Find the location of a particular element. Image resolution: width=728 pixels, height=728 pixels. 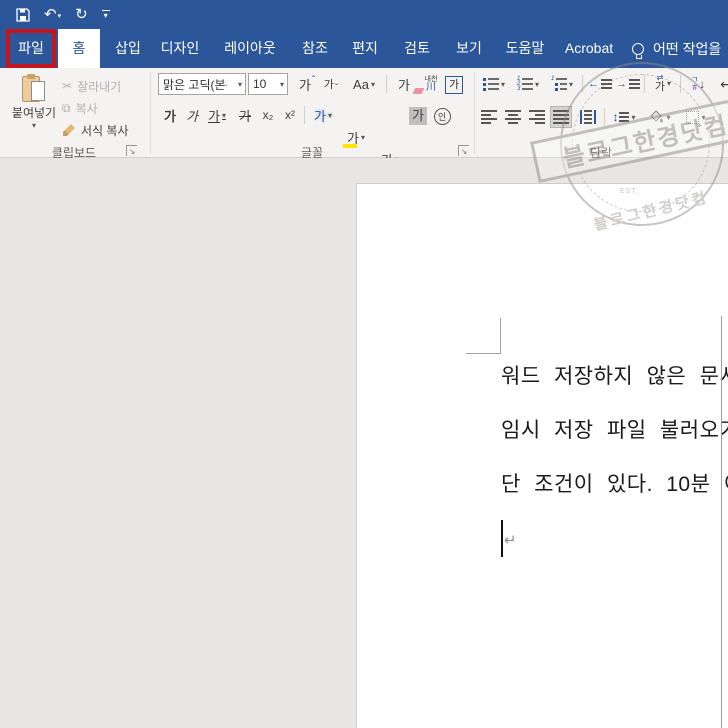

multilevel-dropdown-icon: ▾ is located at coordinates (570, 84).